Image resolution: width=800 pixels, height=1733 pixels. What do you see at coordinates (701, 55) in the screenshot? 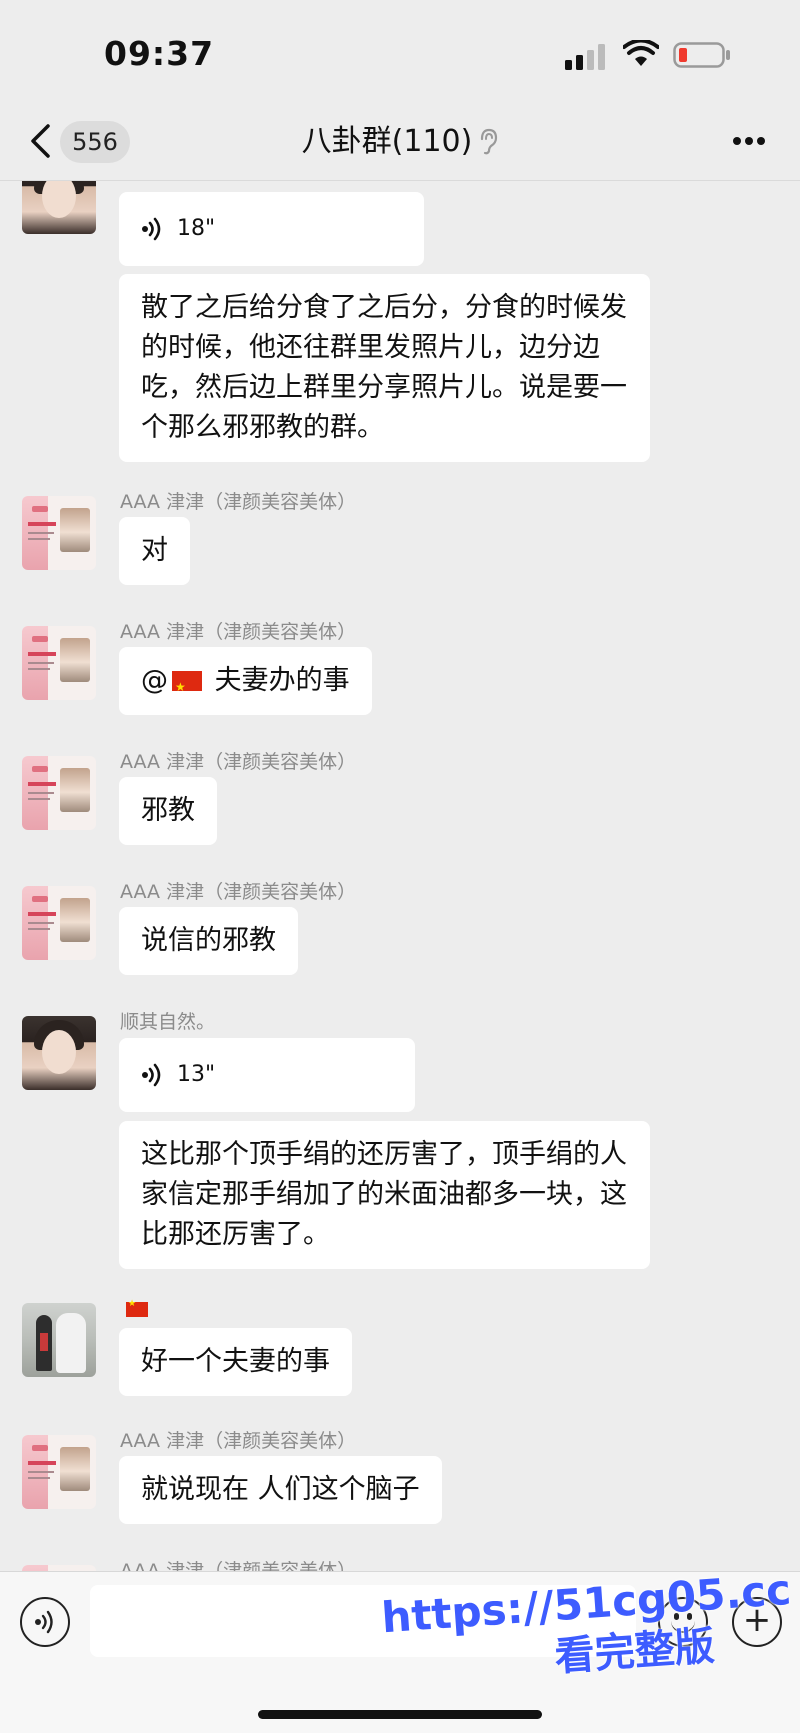
I see `battery-low-icon` at bounding box center [701, 55].